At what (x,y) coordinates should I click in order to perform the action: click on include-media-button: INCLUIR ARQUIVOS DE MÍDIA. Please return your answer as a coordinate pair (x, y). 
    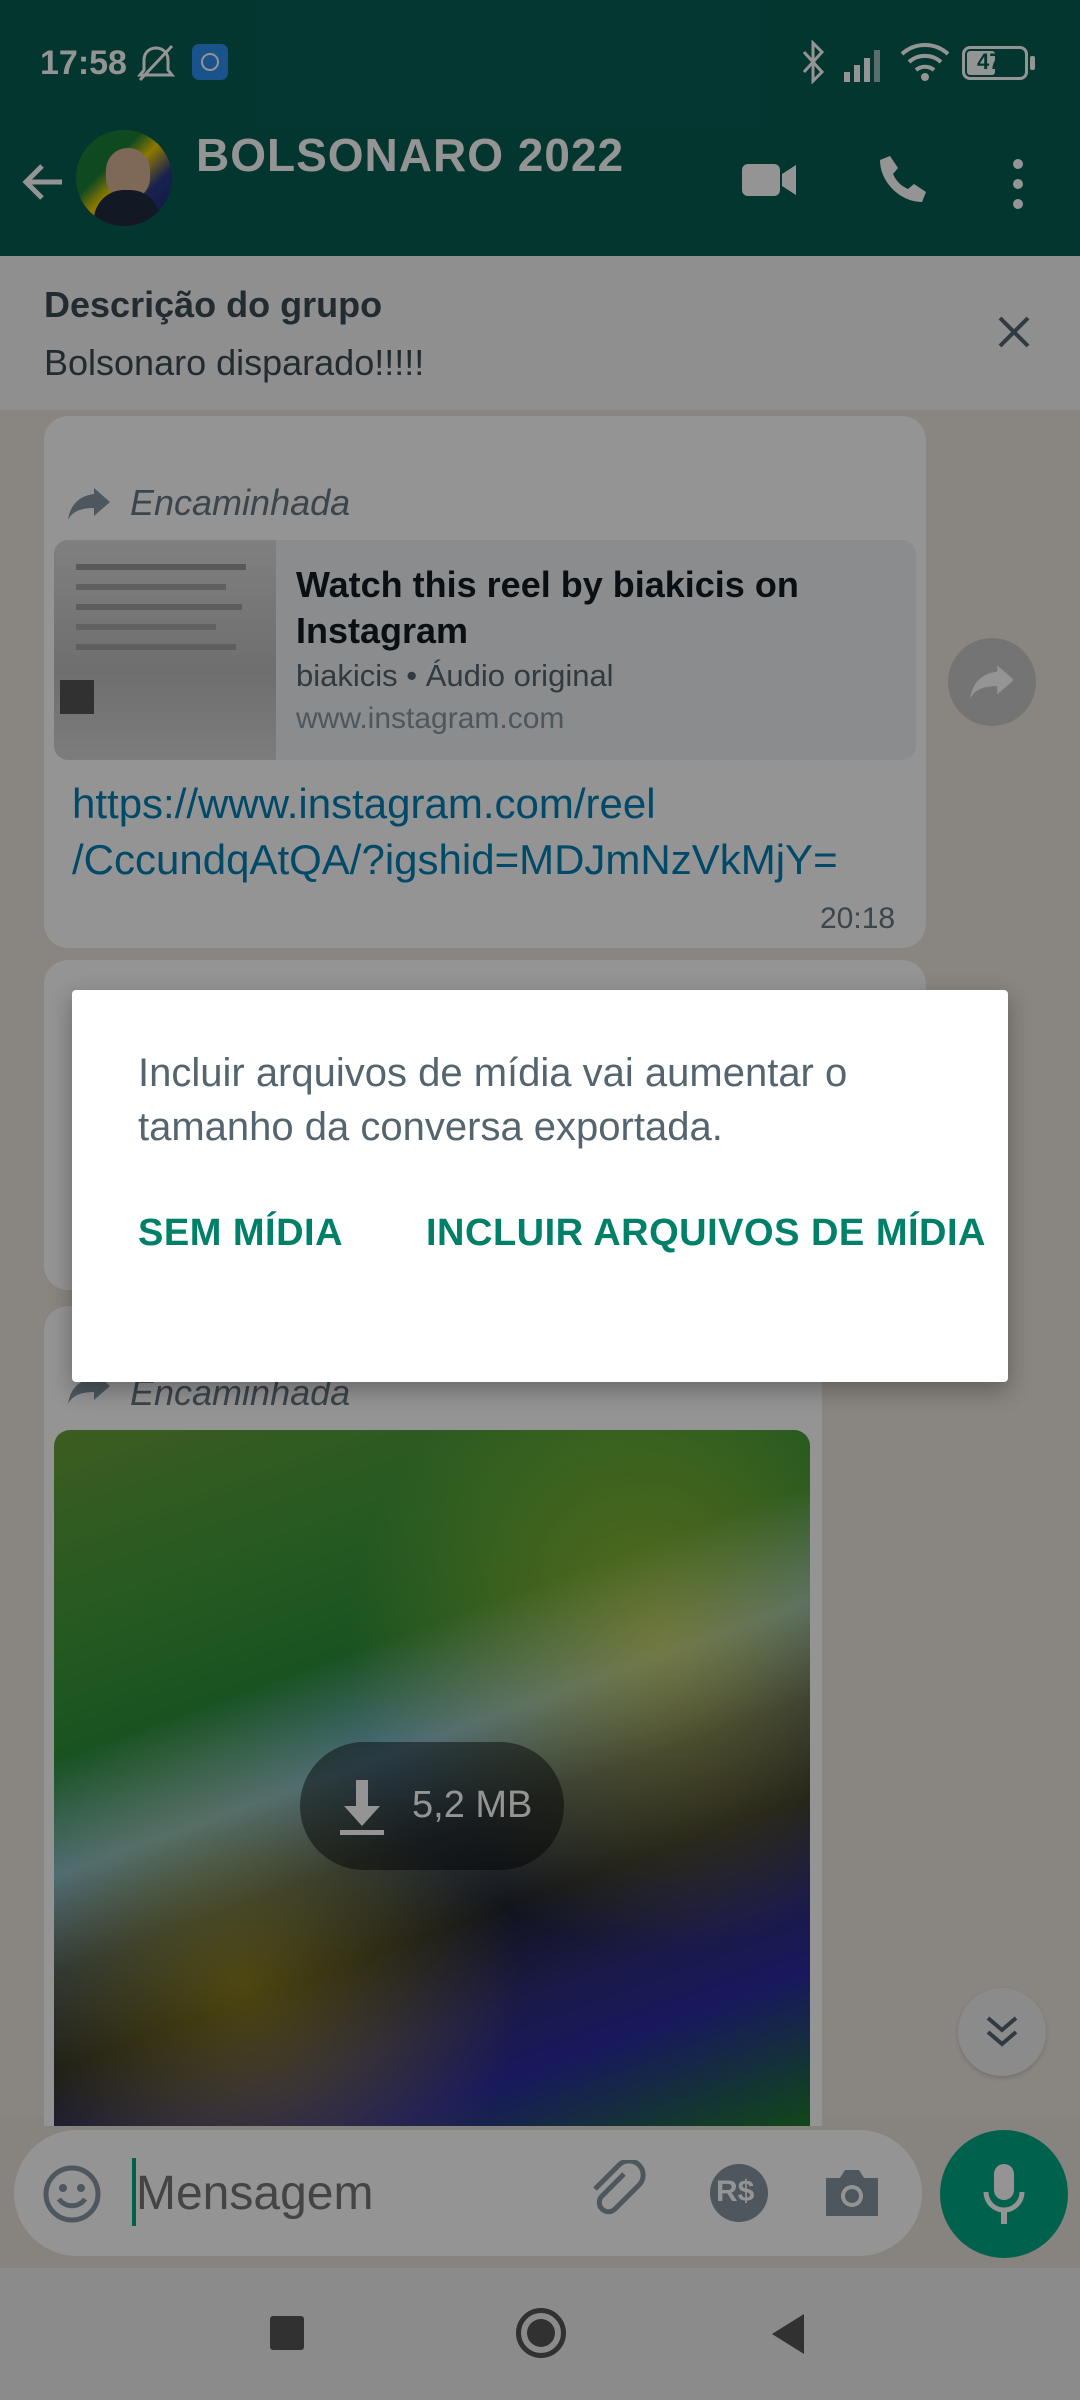
    Looking at the image, I should click on (706, 1233).